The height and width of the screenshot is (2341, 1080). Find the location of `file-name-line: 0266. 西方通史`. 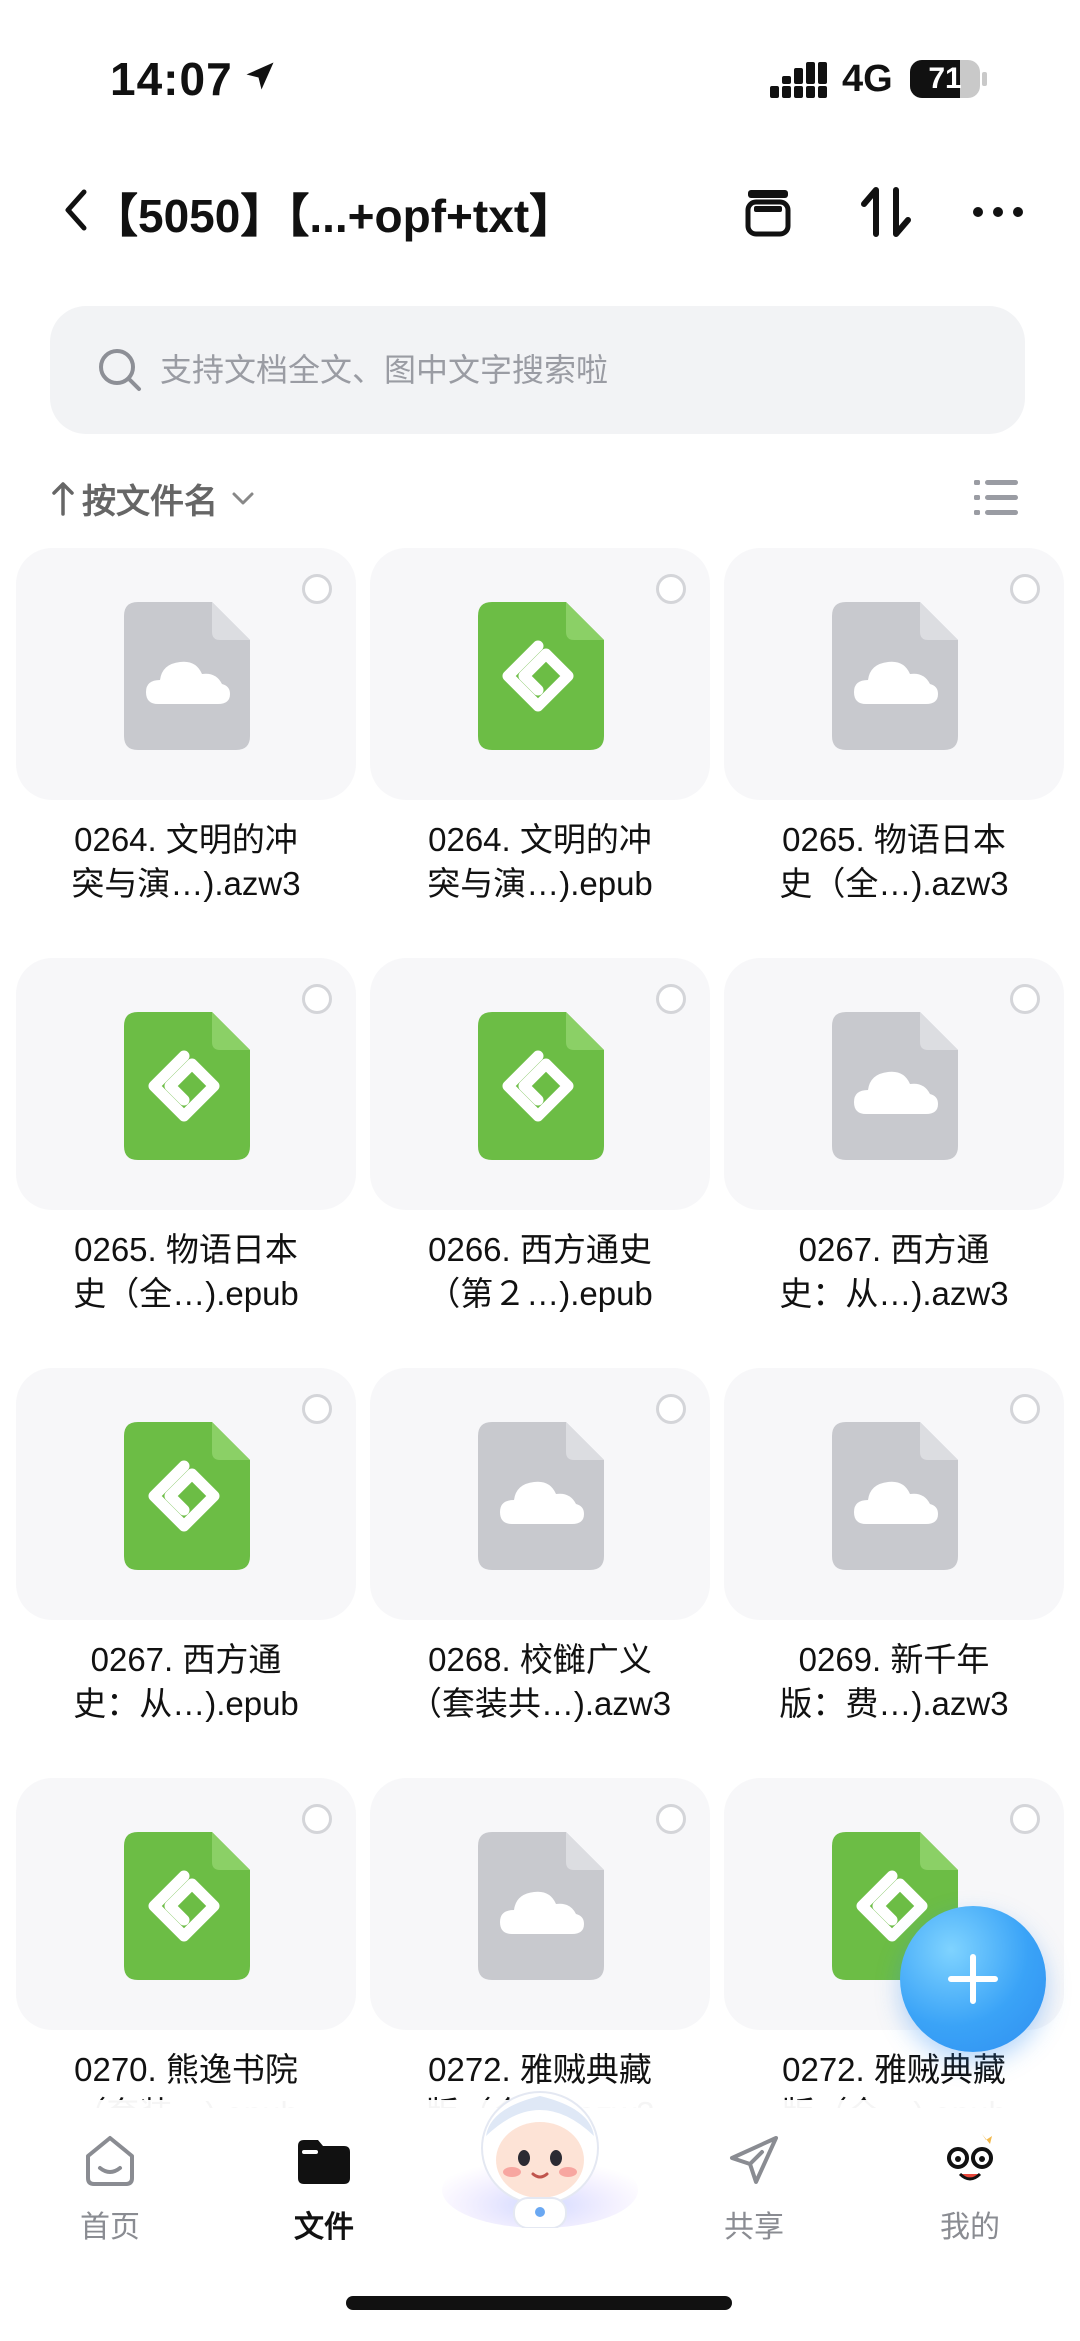

file-name-line: 0266. 西方通史 is located at coordinates (540, 1249).